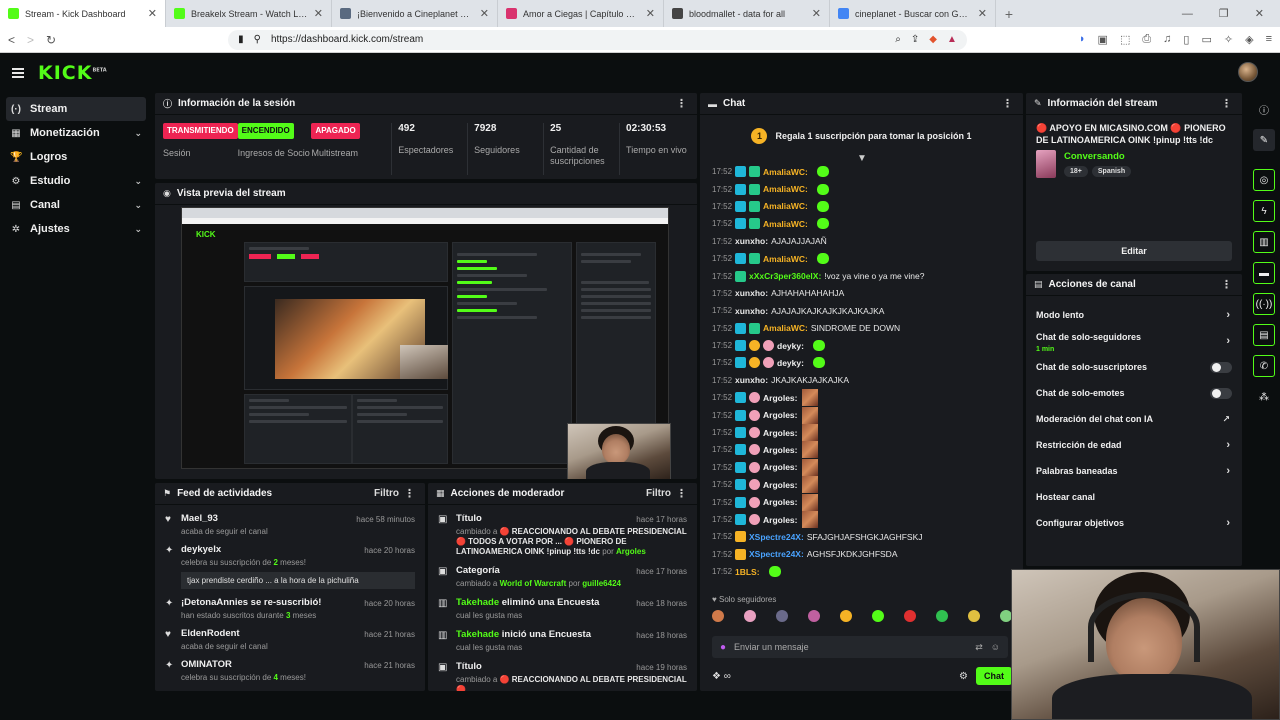  I want to click on browser-tab: Breakelx Stream - Watch Live on Kick ✕, so click(249, 13).